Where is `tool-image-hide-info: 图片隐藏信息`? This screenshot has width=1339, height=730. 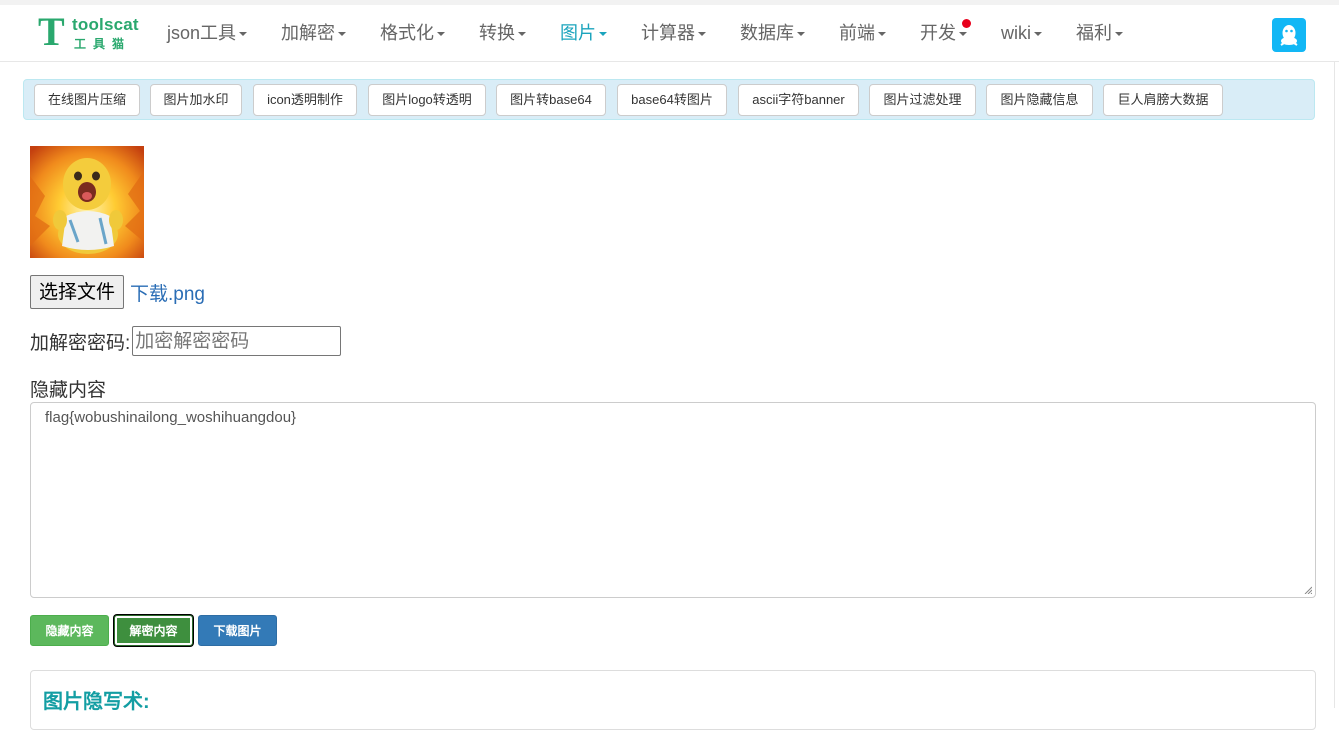 tool-image-hide-info: 图片隐藏信息 is located at coordinates (1039, 100).